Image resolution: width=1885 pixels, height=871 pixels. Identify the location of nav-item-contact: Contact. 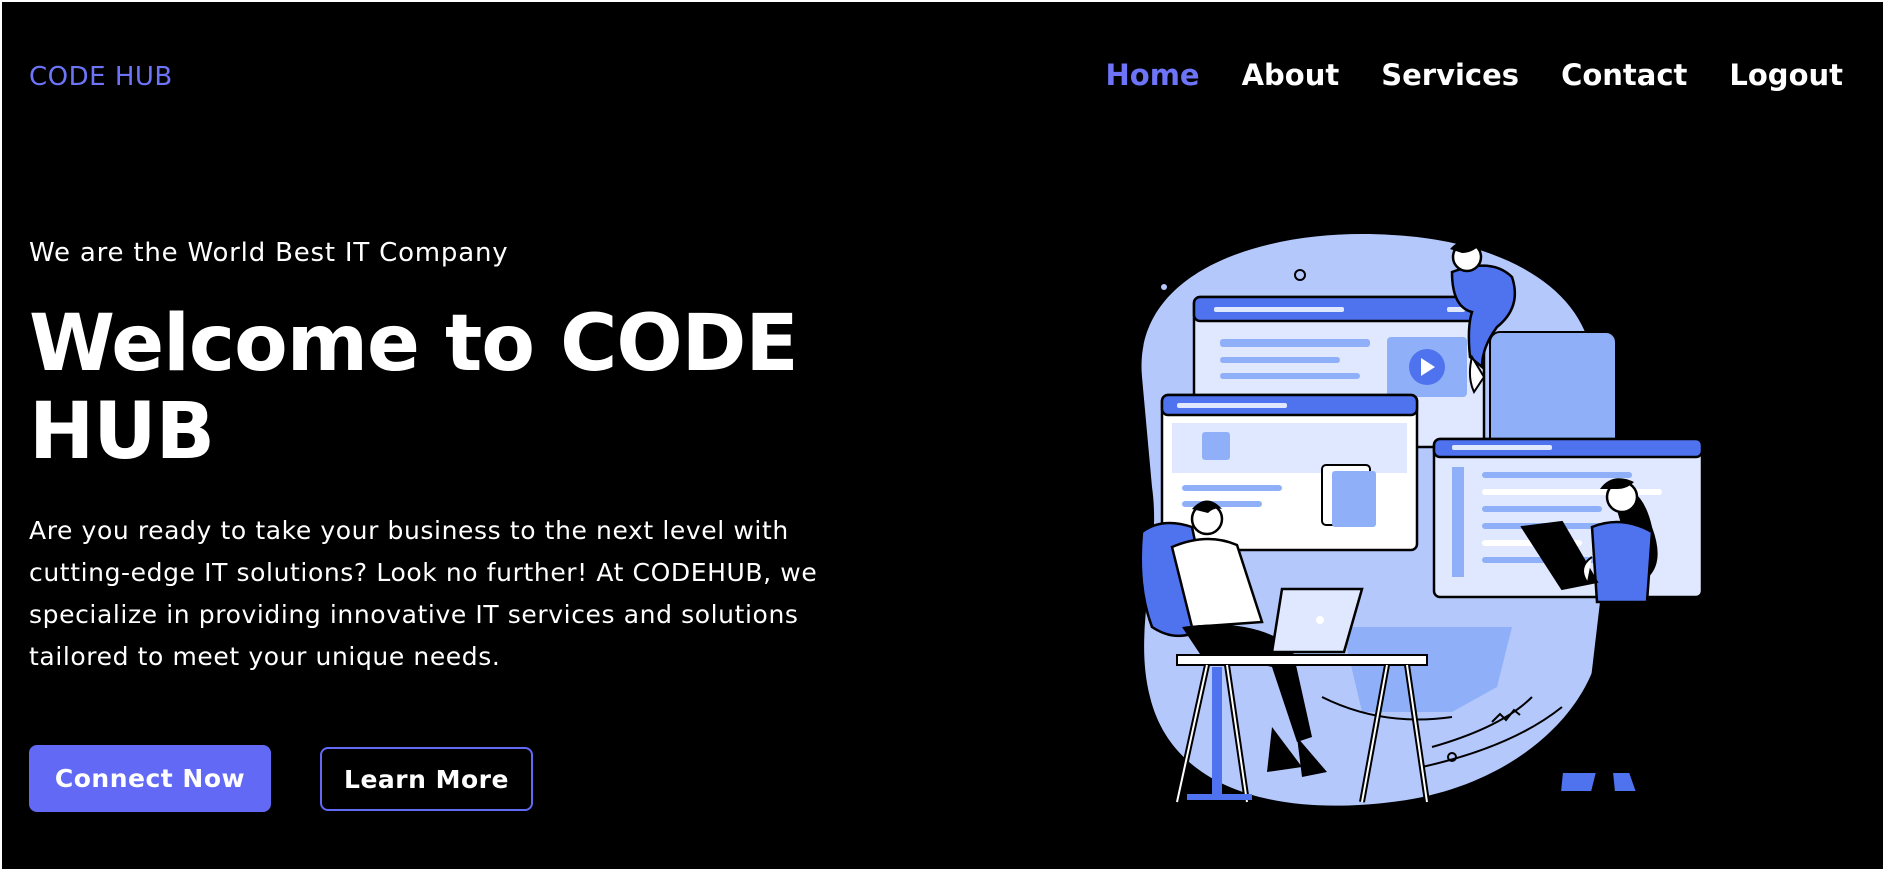
(1624, 75).